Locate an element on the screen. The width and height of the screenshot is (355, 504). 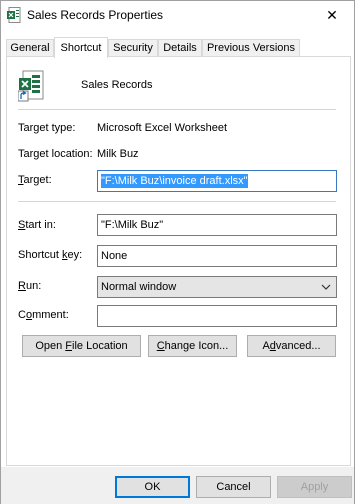
cancel-button: Cancel is located at coordinates (233, 487).